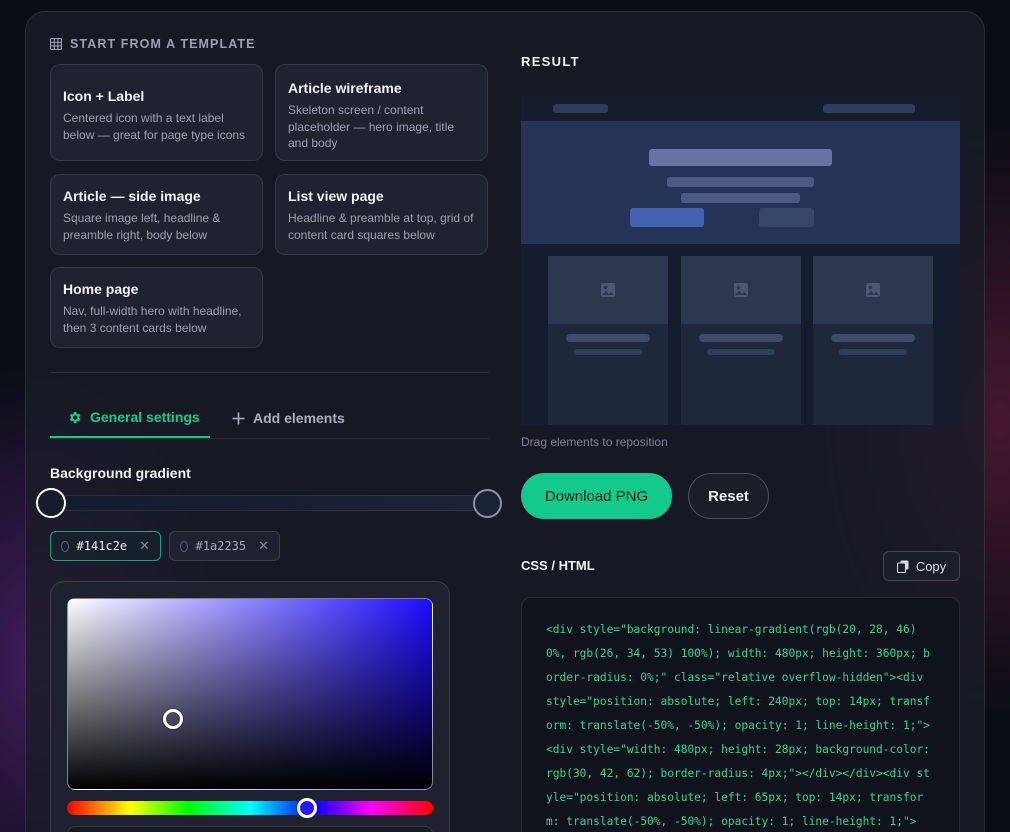 The height and width of the screenshot is (832, 1010). I want to click on color-hex-input, so click(250, 829).